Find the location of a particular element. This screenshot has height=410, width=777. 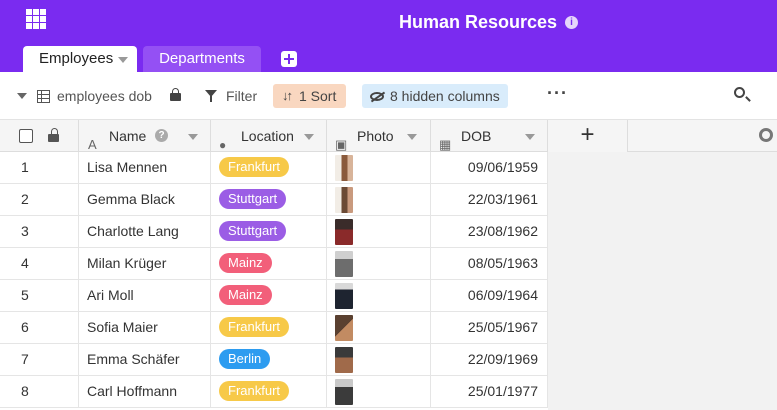

table-row: 5 Ari Moll Mainz 06/09/1964 is located at coordinates (274, 296).